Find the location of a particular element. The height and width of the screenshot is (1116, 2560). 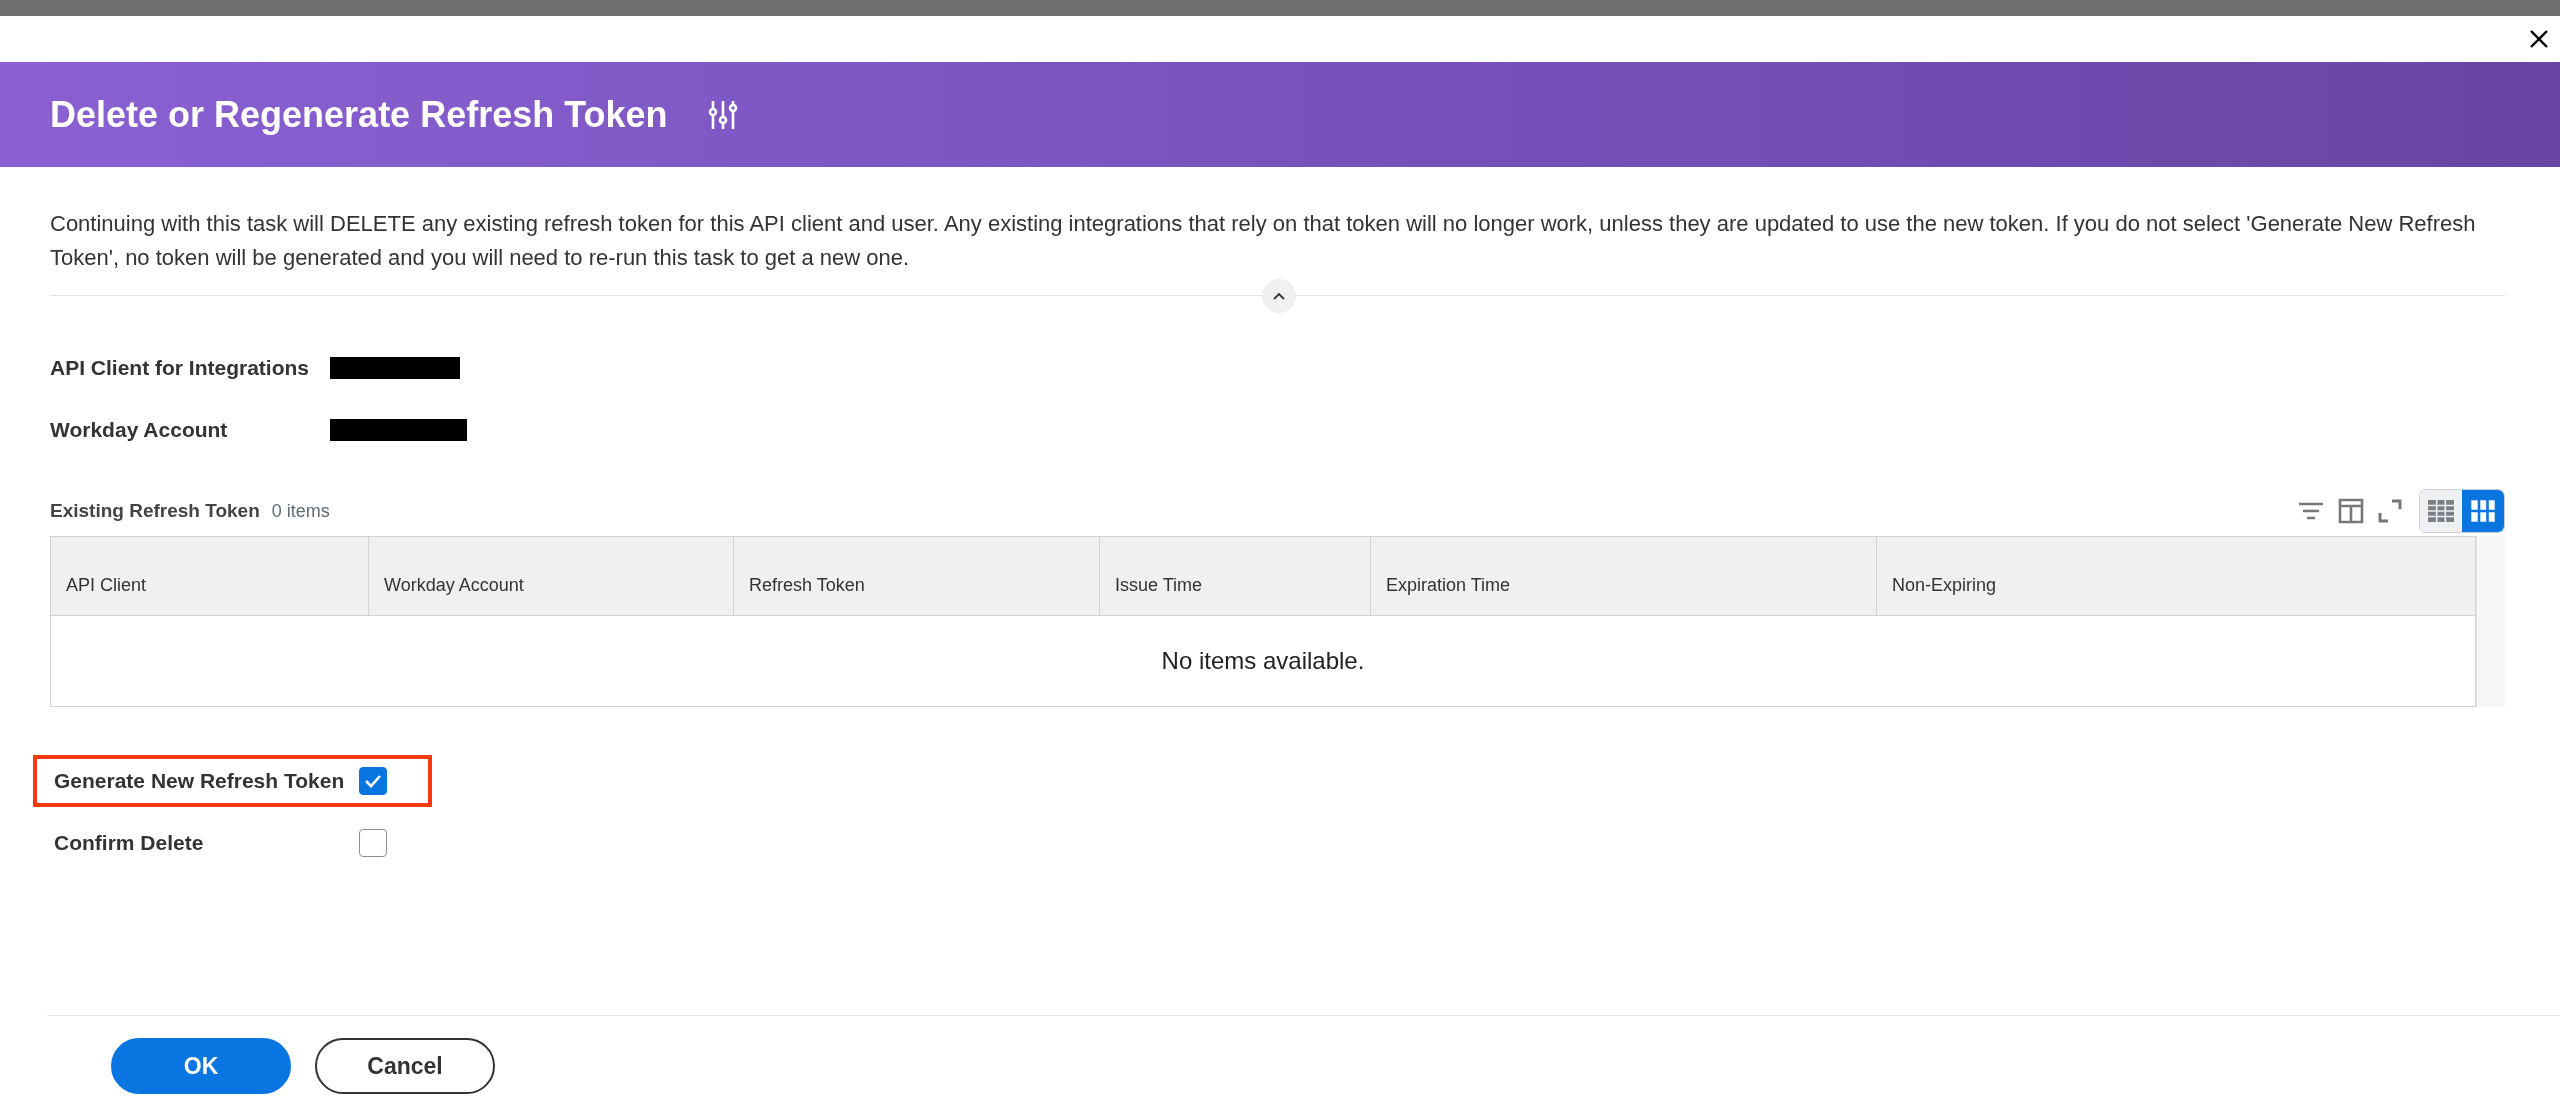

empty-message: No items available. is located at coordinates (1263, 661).